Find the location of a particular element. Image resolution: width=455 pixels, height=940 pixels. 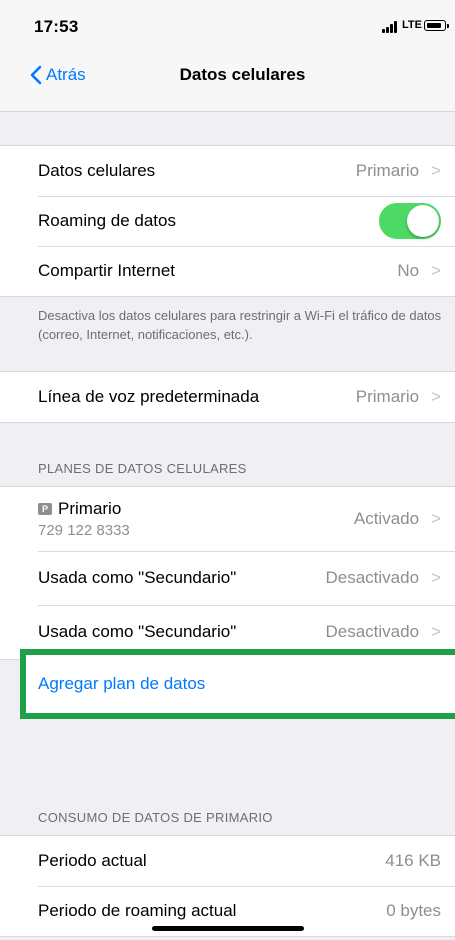

voice-line-group: Línea de voz predeterminada Primario > is located at coordinates (227, 397).